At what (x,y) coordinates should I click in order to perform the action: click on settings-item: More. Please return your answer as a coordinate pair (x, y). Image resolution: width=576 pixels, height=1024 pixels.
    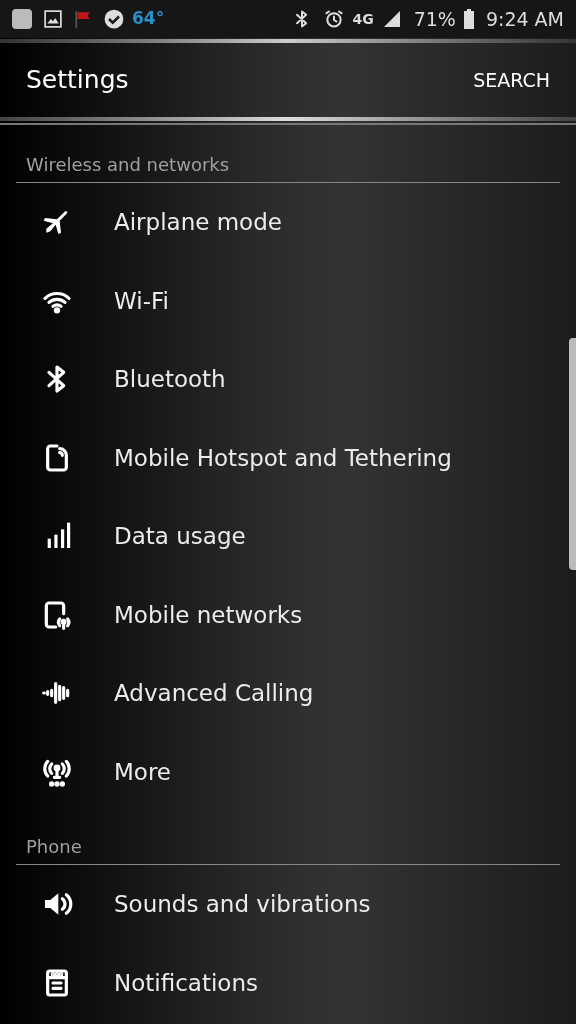
    Looking at the image, I should click on (283, 771).